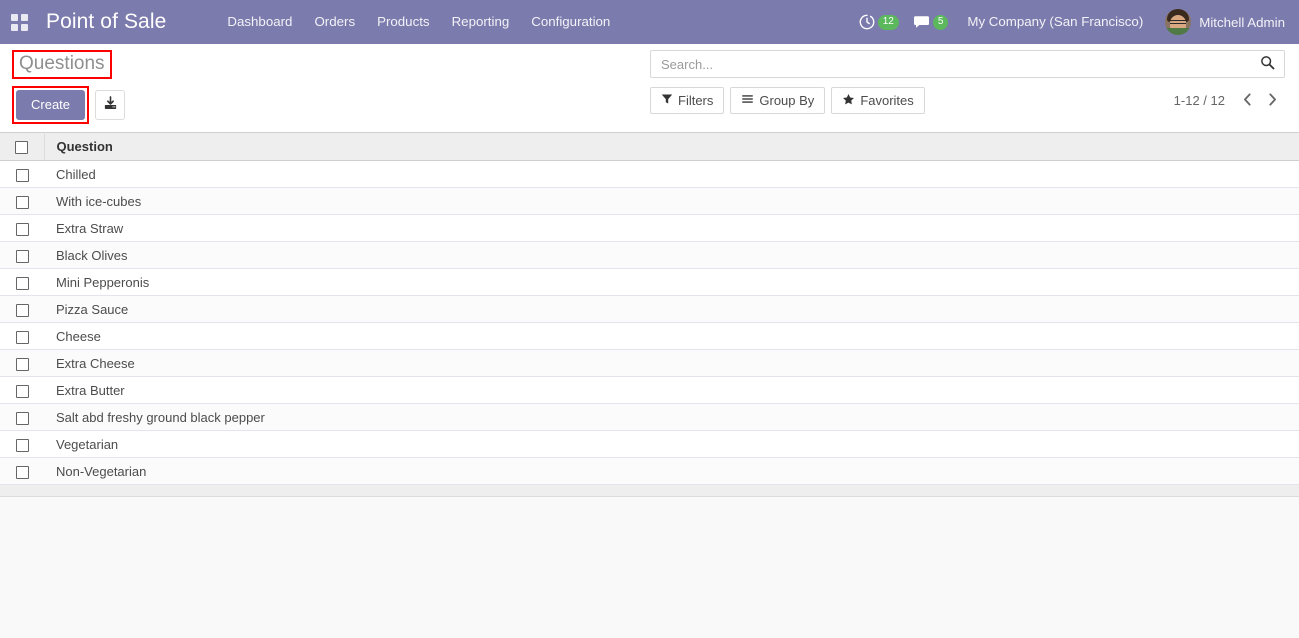 Image resolution: width=1299 pixels, height=638 pixels. I want to click on table-row: Extra Straw, so click(649, 228).